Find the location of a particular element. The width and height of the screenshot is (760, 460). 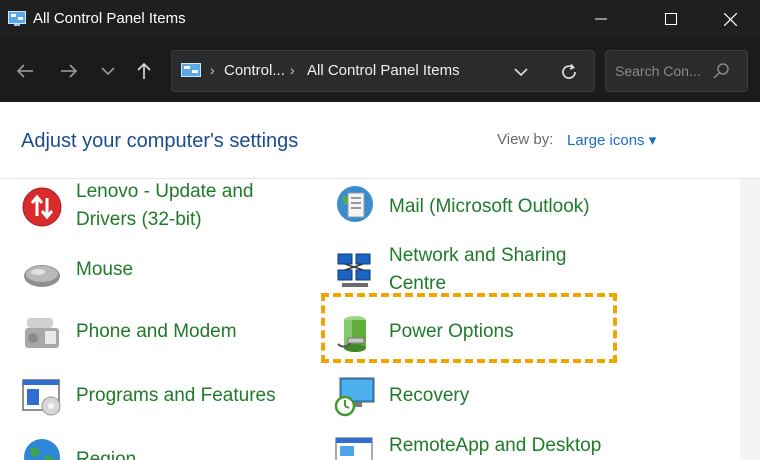

close-icon is located at coordinates (730, 19).